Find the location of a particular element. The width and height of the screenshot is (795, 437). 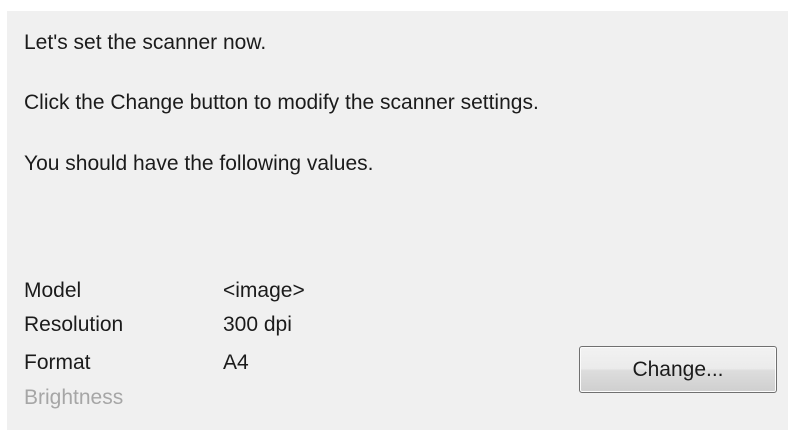

model-value: <image> is located at coordinates (264, 290).